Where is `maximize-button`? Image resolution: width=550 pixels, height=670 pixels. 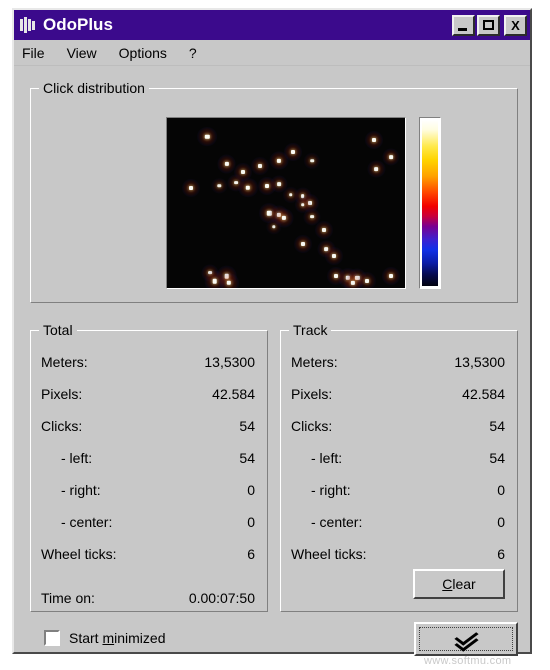 maximize-button is located at coordinates (488, 25).